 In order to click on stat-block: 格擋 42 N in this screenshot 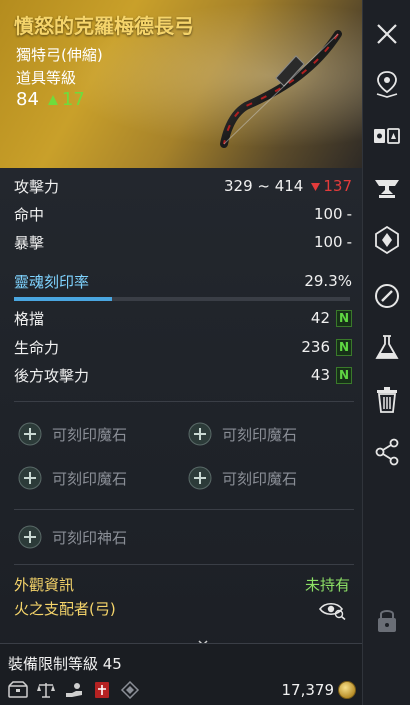, I will do `click(183, 318)`.